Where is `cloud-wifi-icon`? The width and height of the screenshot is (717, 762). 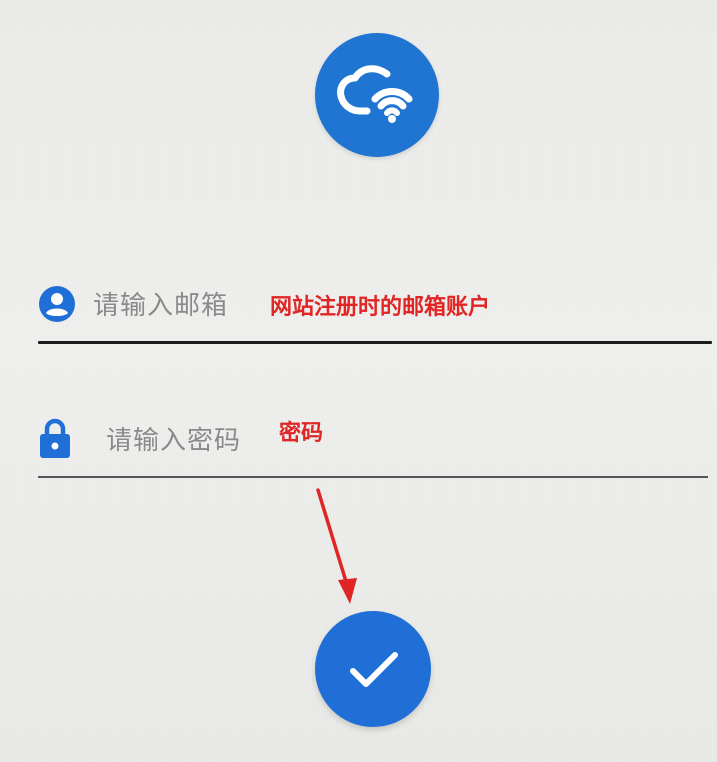 cloud-wifi-icon is located at coordinates (375, 94).